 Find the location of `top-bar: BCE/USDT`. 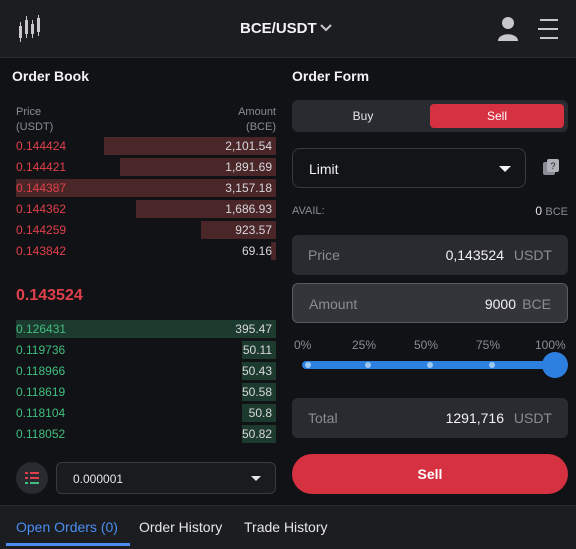

top-bar: BCE/USDT is located at coordinates (288, 29).